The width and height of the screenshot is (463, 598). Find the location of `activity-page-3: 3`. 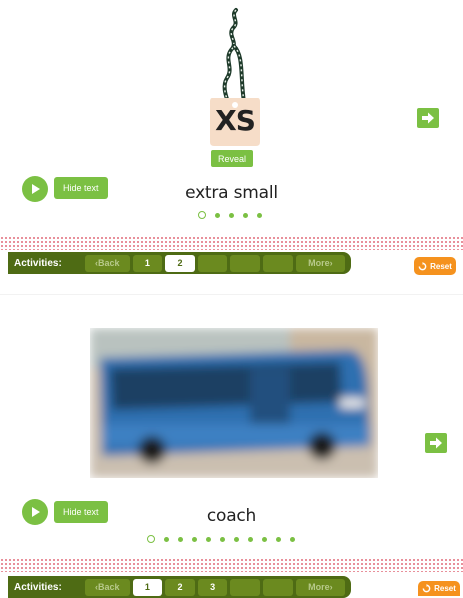

activity-page-3: 3 is located at coordinates (212, 587).